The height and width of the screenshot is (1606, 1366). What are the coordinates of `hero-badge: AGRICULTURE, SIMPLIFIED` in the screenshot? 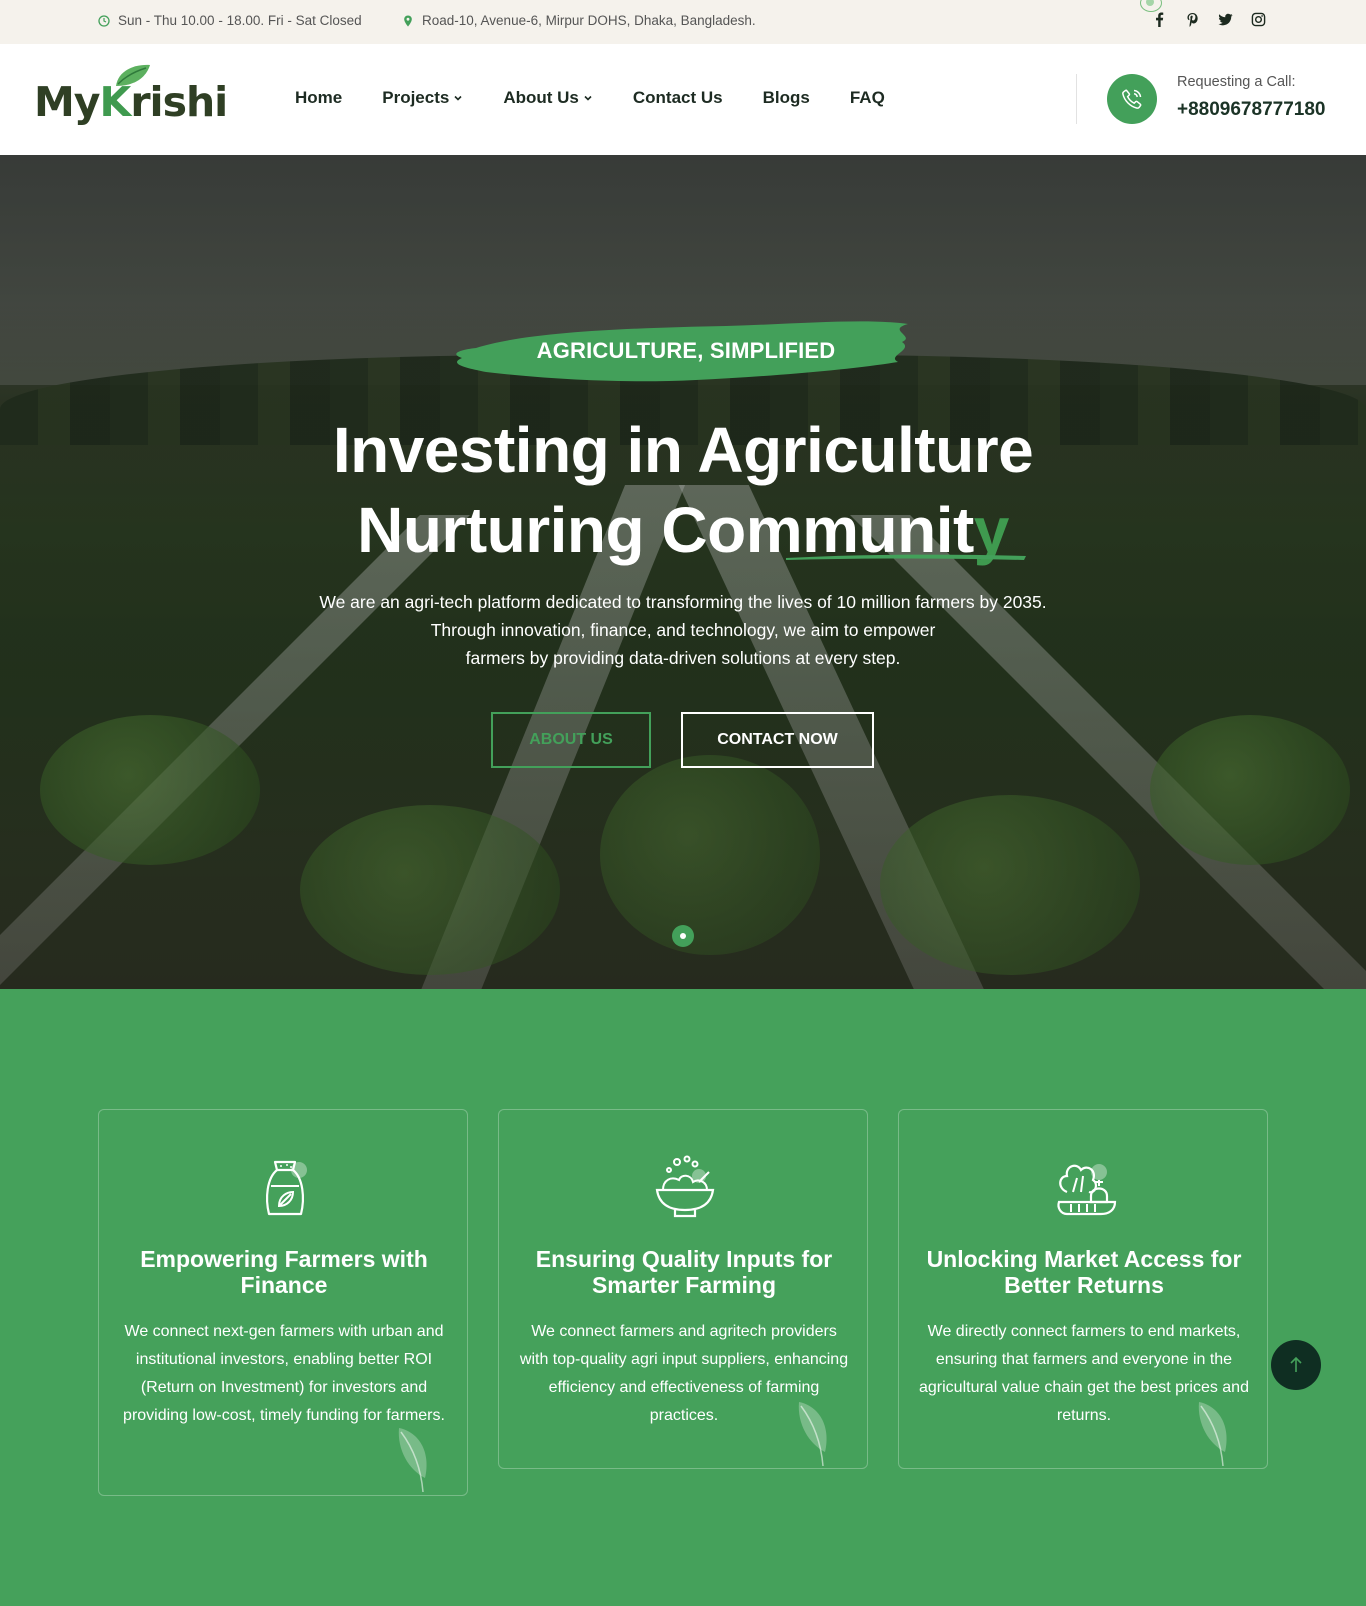 It's located at (686, 354).